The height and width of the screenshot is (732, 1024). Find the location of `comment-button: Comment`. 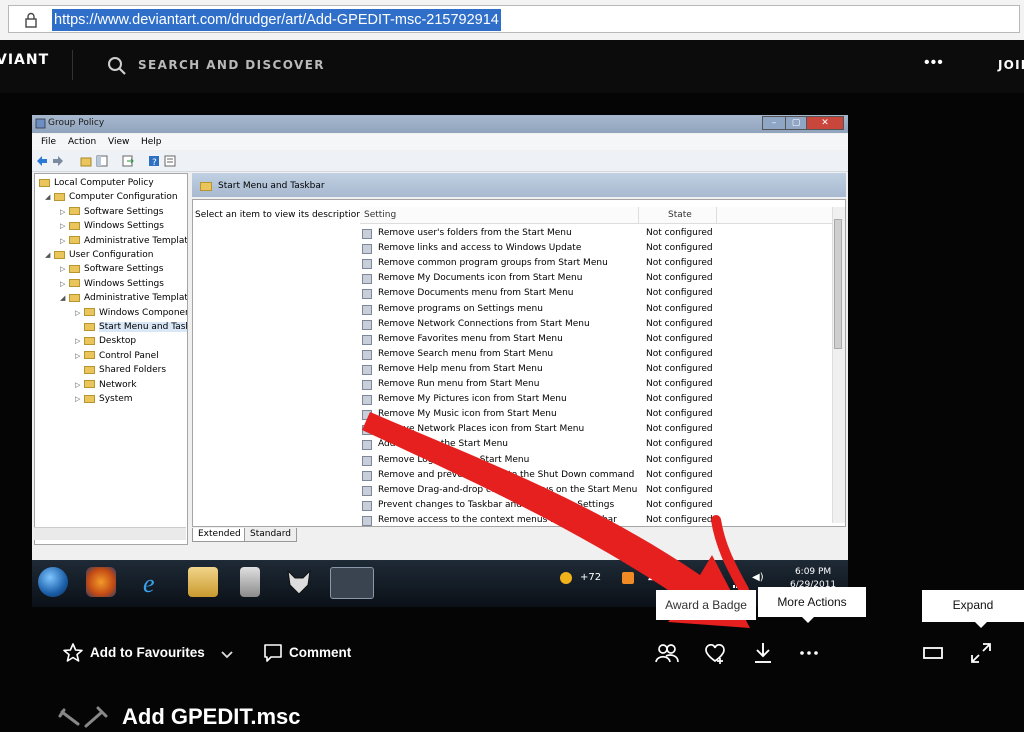

comment-button: Comment is located at coordinates (320, 652).